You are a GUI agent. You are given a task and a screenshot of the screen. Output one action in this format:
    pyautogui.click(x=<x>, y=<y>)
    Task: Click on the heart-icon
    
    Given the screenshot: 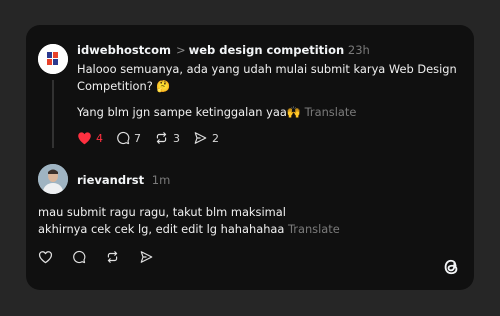 What is the action you would take?
    pyautogui.click(x=45, y=257)
    